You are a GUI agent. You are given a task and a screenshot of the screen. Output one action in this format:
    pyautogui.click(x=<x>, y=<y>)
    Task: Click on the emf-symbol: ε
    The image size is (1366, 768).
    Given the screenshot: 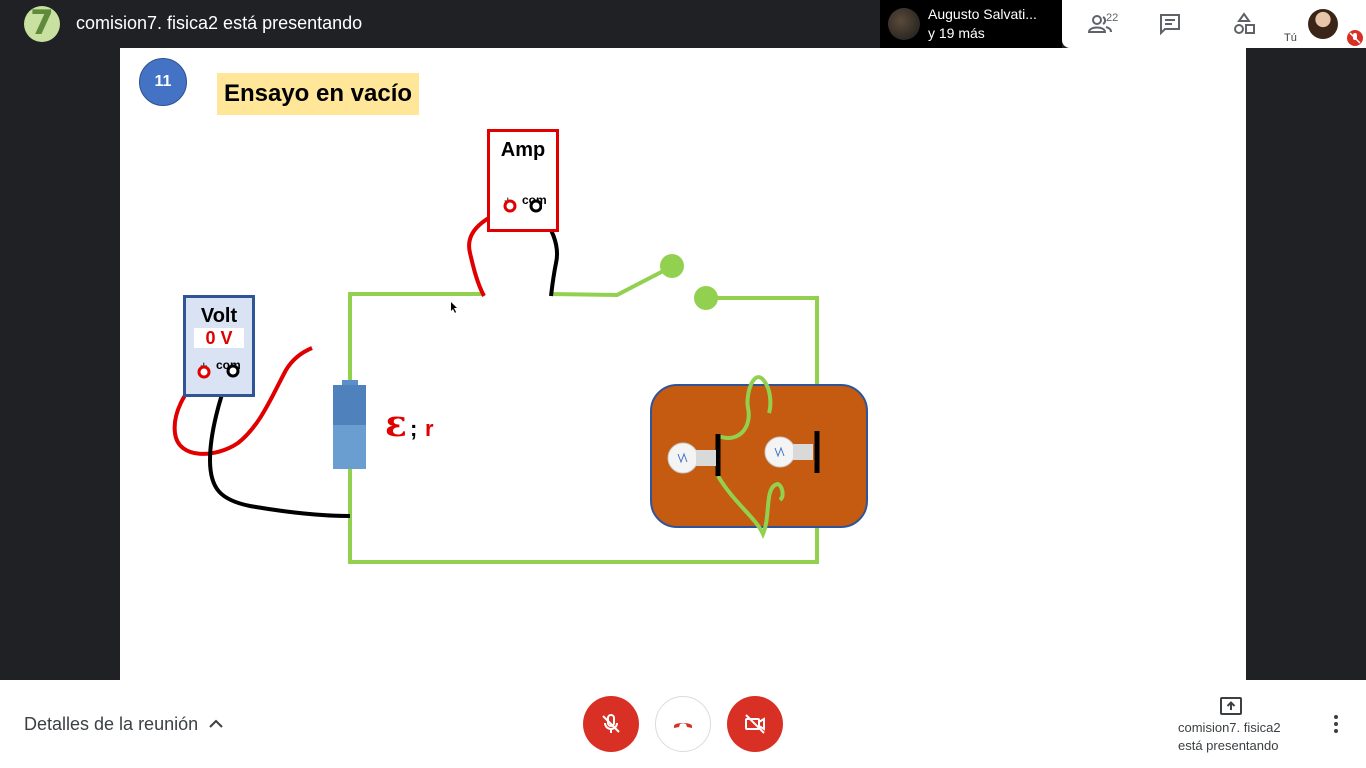 What is the action you would take?
    pyautogui.click(x=396, y=424)
    